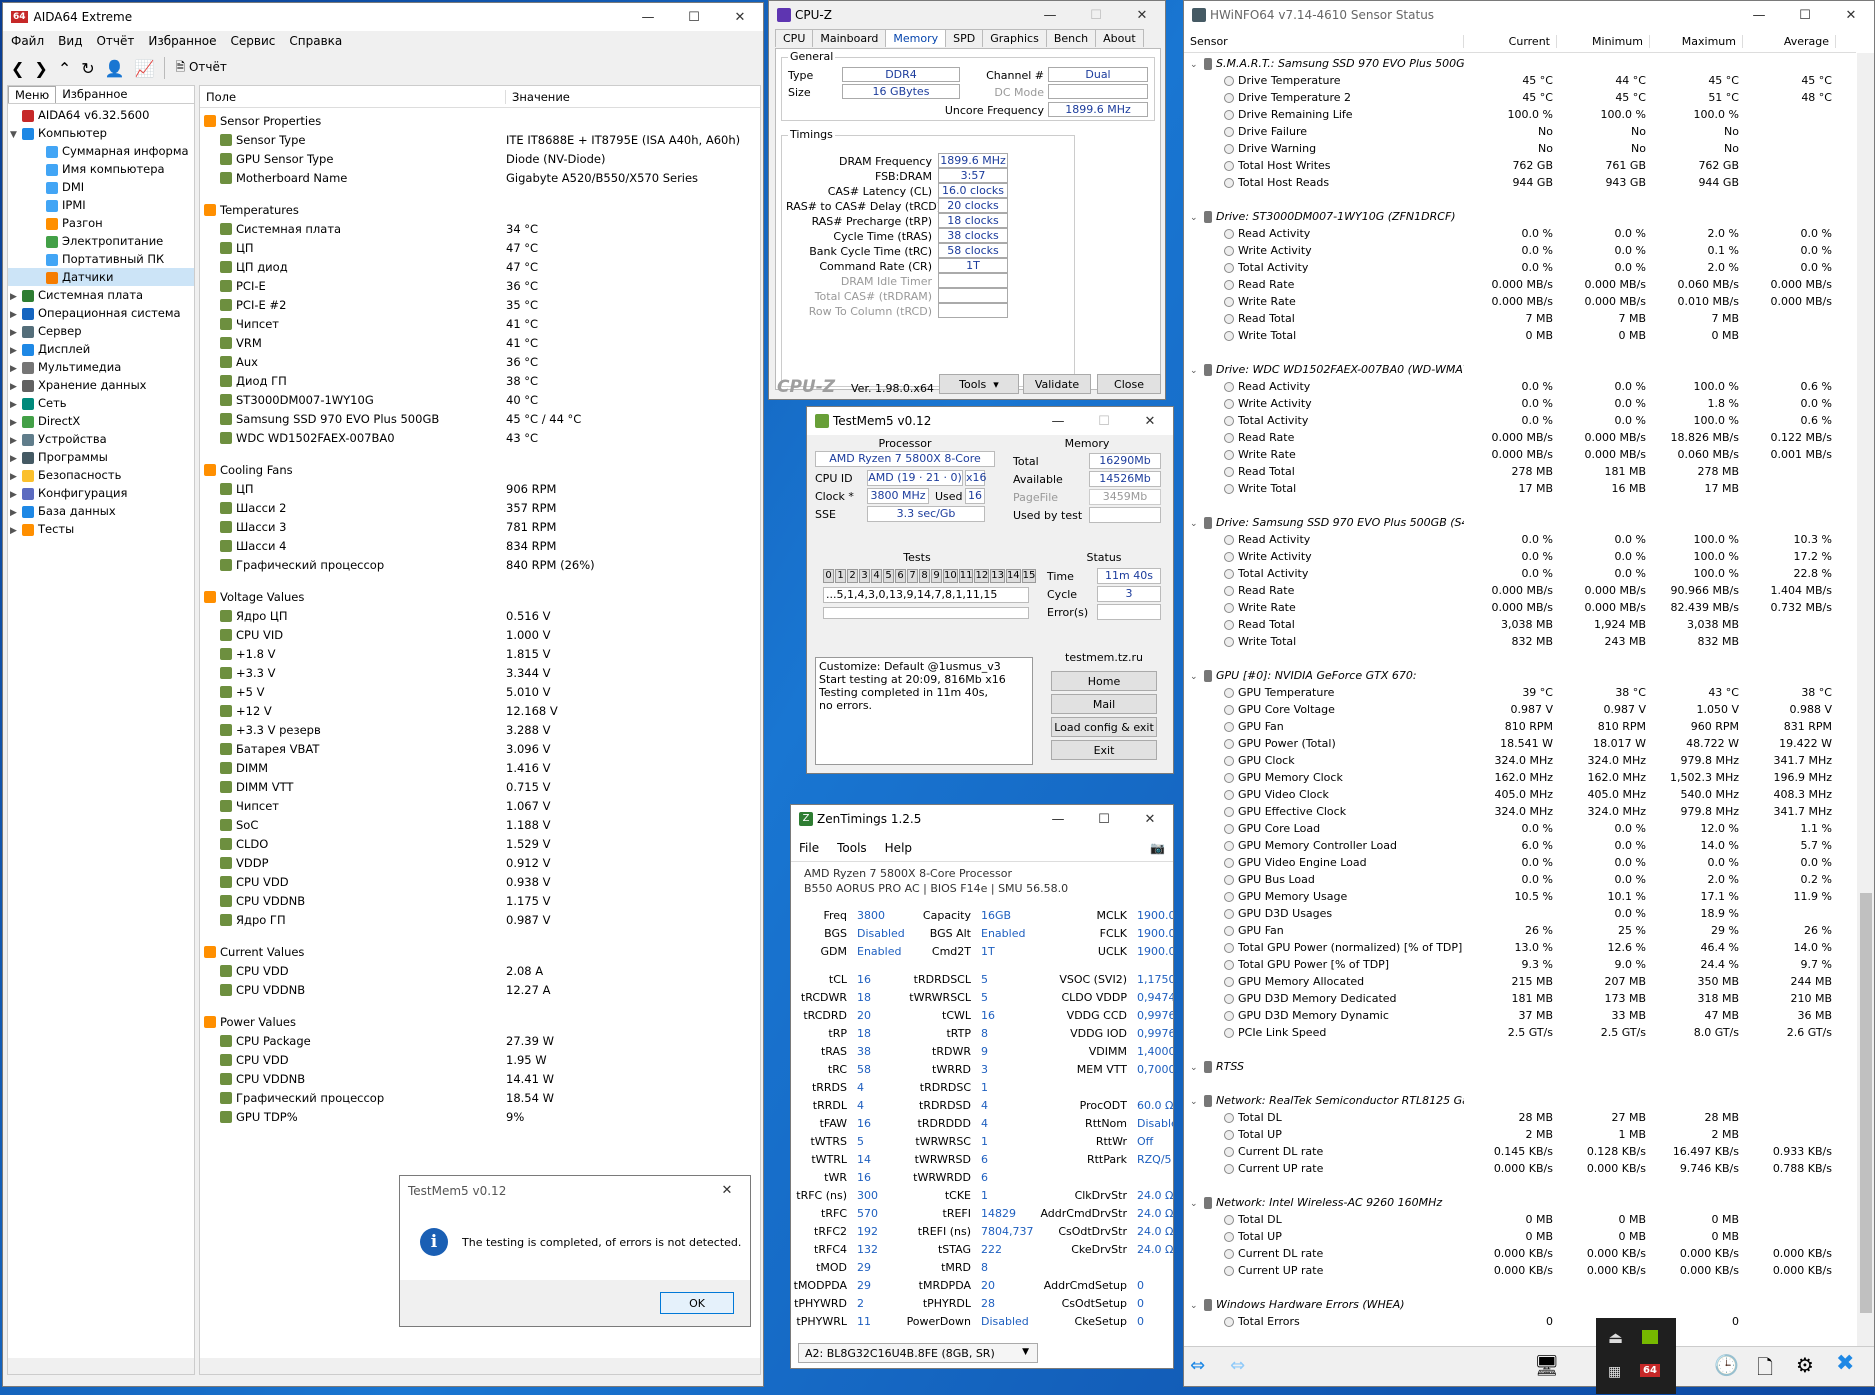 This screenshot has height=1395, width=1875. I want to click on table-row: CLDO 1.529 V, so click(480, 843).